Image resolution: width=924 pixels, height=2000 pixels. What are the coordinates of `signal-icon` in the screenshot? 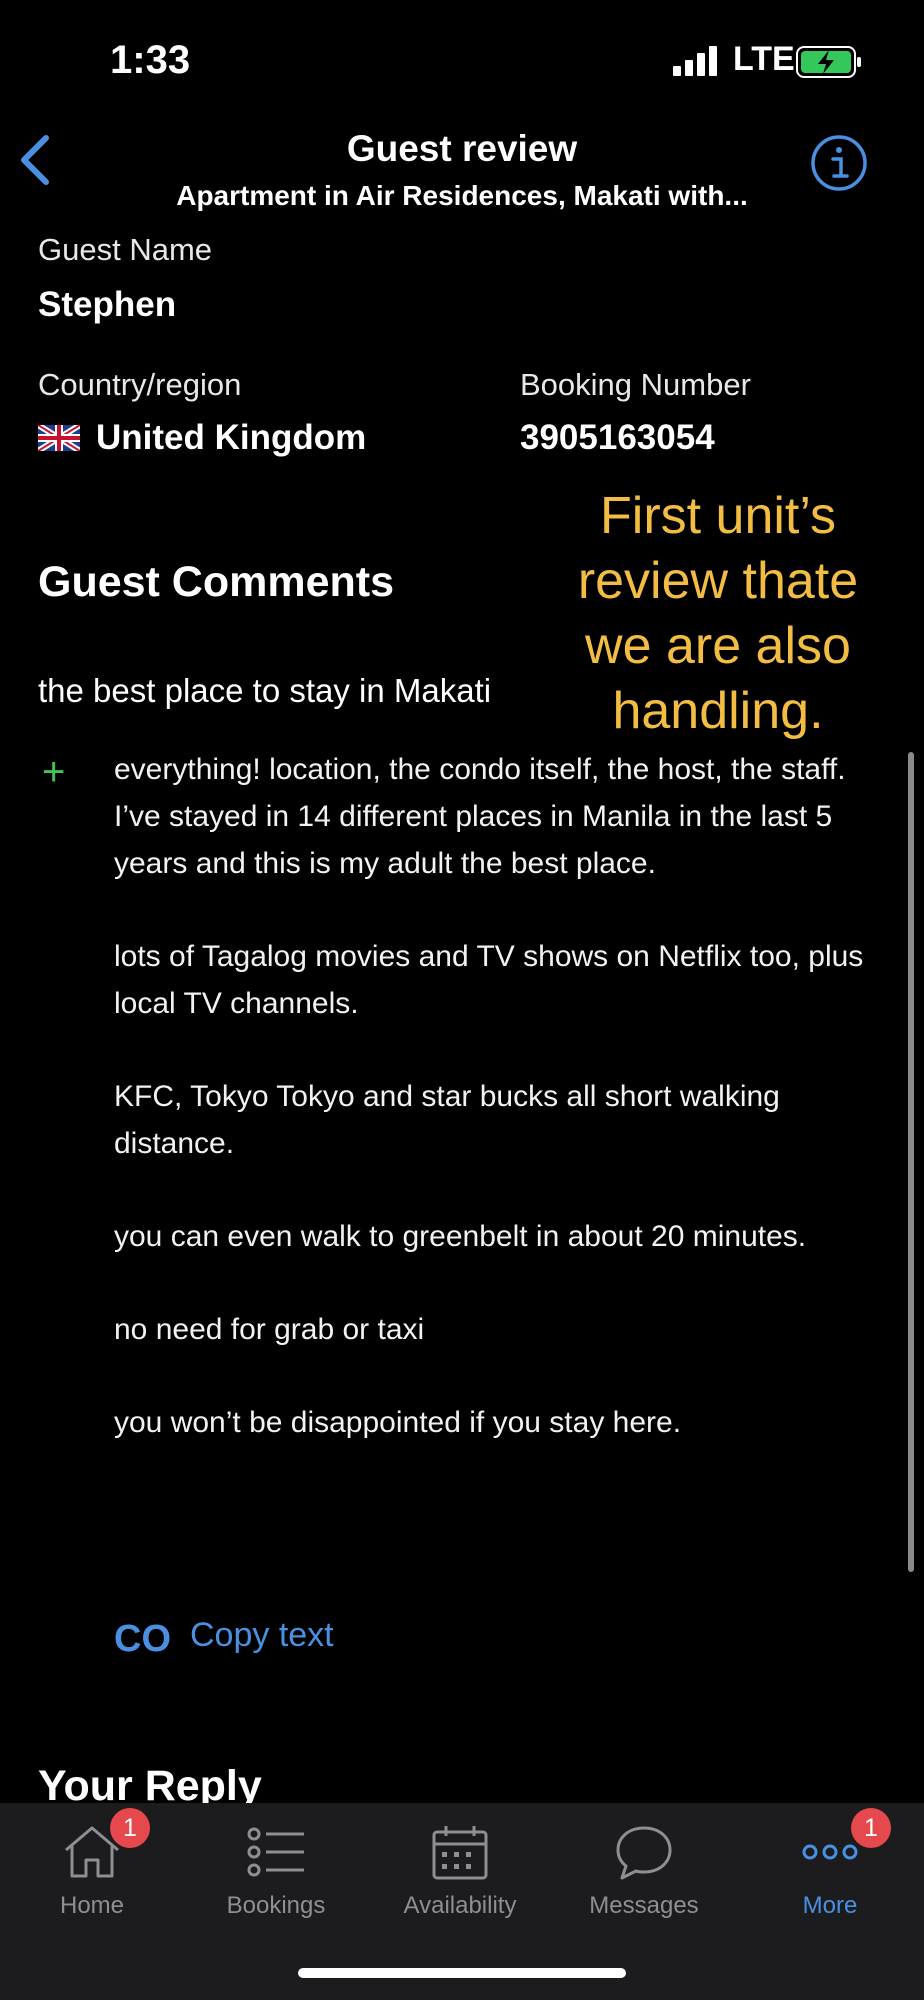 It's located at (695, 61).